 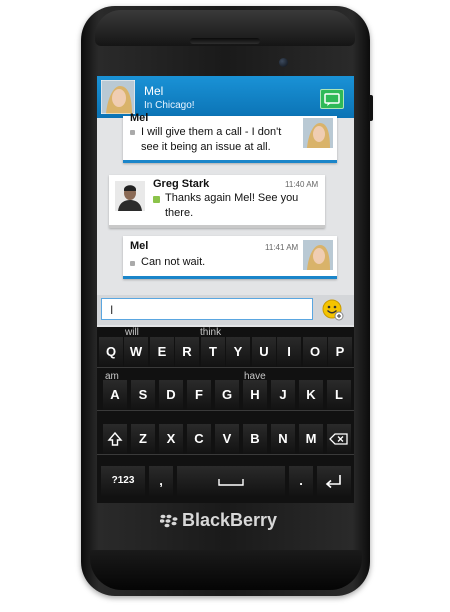 I want to click on message-time: 11:40 AM, so click(x=302, y=184).